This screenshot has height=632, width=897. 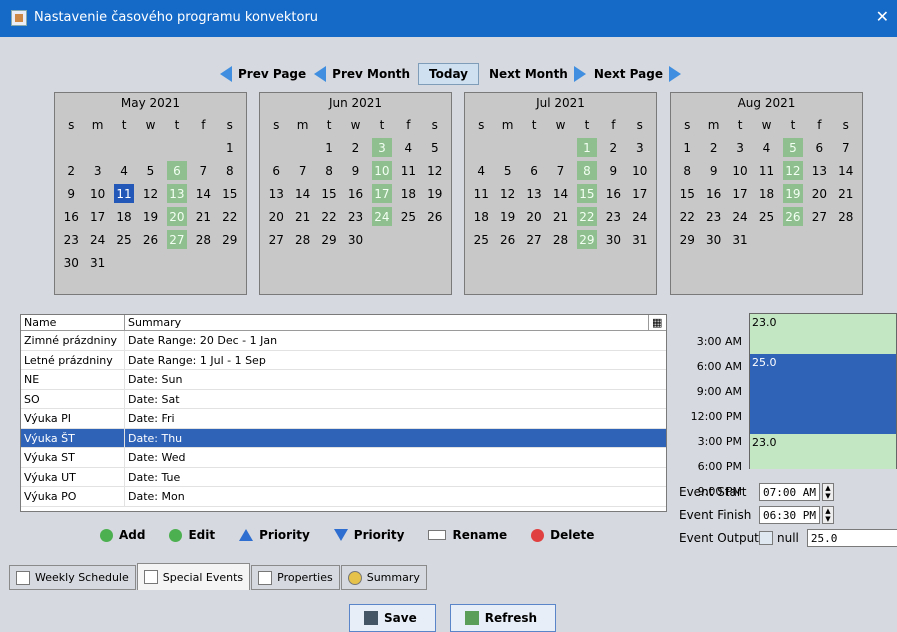 I want to click on table-row: Výuka PI Date: Fri, so click(x=343, y=419).